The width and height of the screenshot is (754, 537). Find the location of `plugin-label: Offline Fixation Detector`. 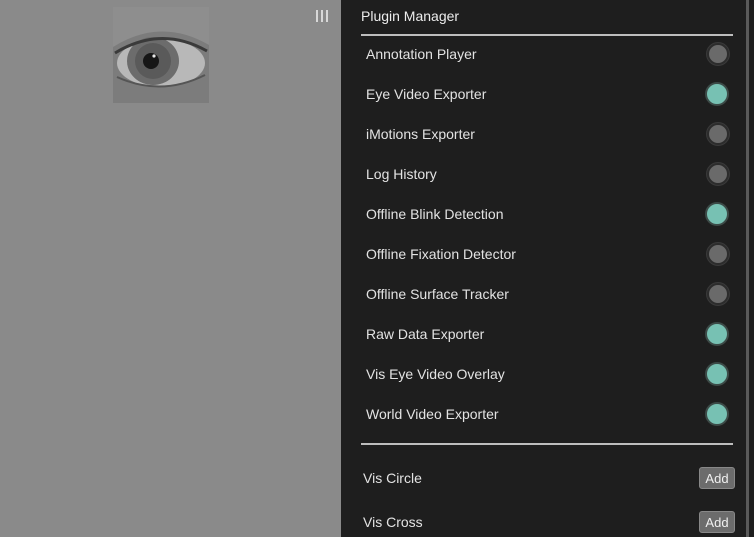

plugin-label: Offline Fixation Detector is located at coordinates (441, 254).